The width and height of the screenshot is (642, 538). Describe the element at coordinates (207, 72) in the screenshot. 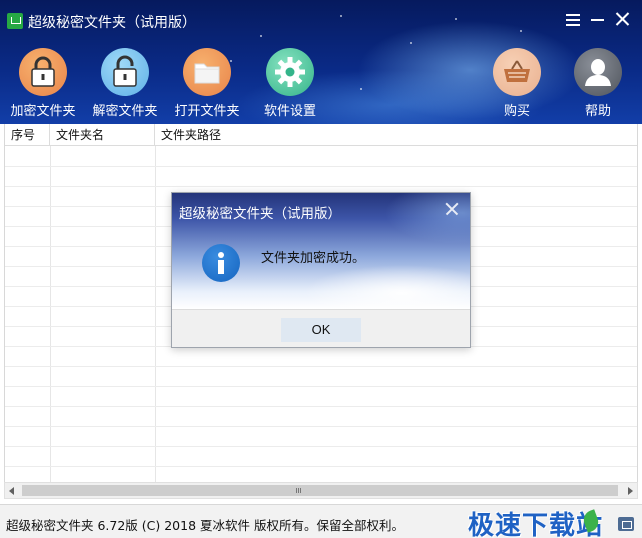

I see `folder-icon` at that location.